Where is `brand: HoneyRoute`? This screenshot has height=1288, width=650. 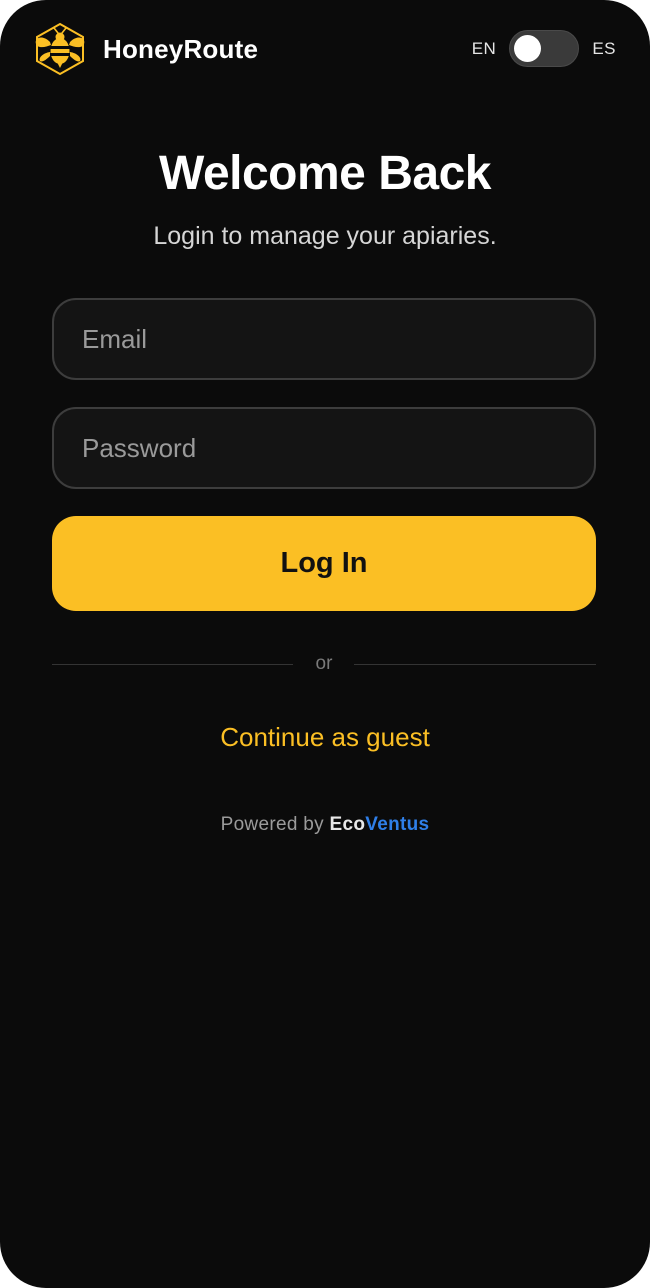 brand: HoneyRoute is located at coordinates (145, 49).